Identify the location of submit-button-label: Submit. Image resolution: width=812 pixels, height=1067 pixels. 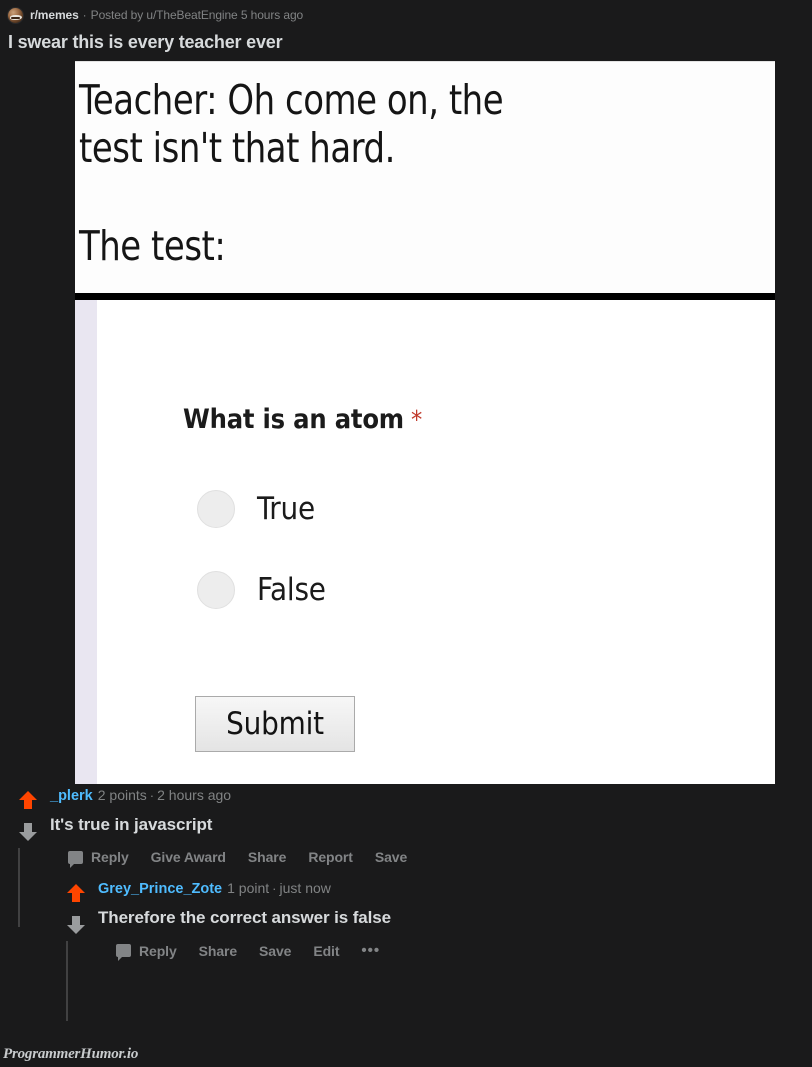
(275, 724).